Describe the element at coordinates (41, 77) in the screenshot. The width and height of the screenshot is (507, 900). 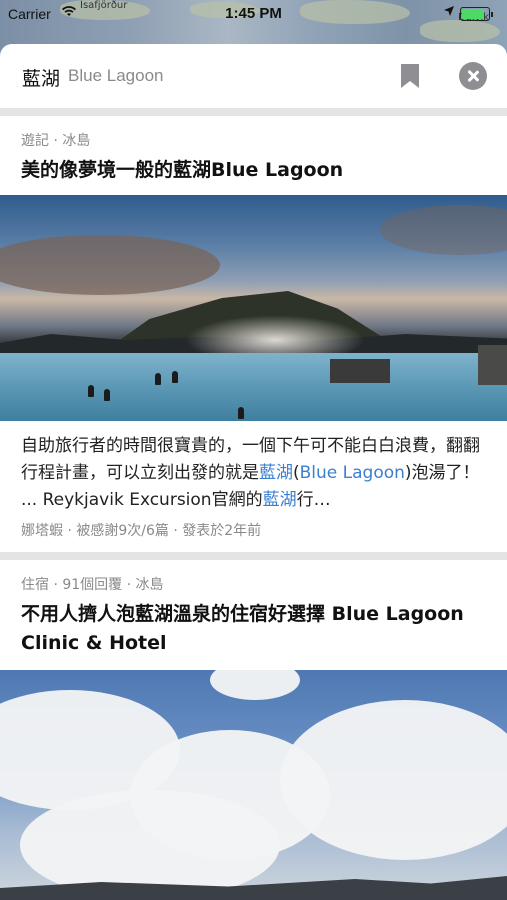
I see `search-query: 藍湖` at that location.